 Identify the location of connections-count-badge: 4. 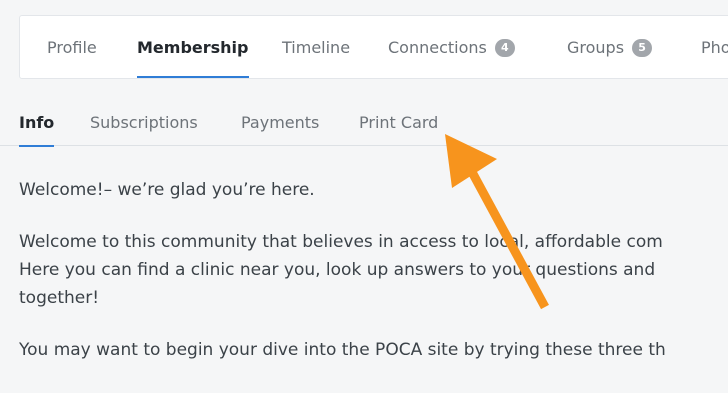
(504, 48).